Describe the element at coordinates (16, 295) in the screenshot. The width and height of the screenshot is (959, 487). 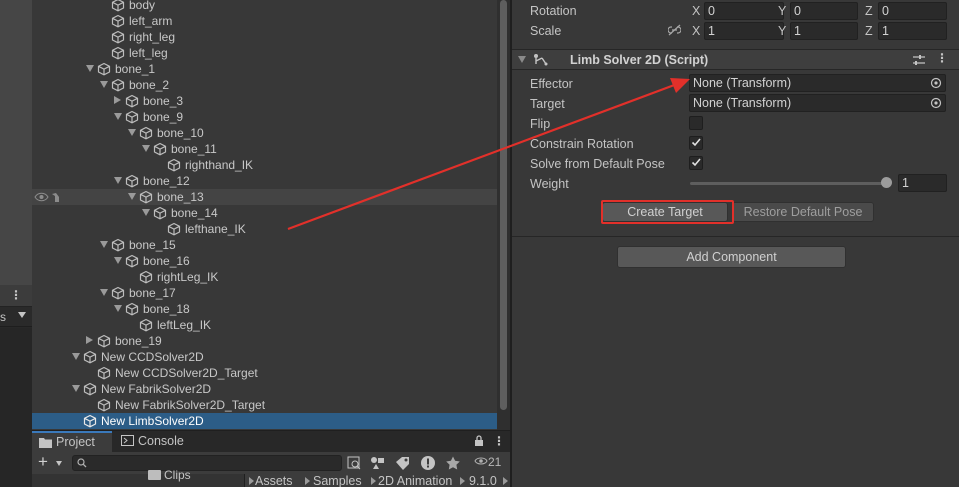
I see `scene-more-icon: ⋮` at that location.